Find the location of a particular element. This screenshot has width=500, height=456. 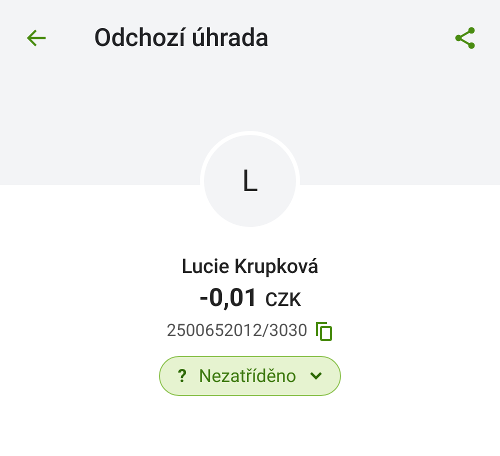

recipient-name: Lucie Krupková is located at coordinates (250, 266).